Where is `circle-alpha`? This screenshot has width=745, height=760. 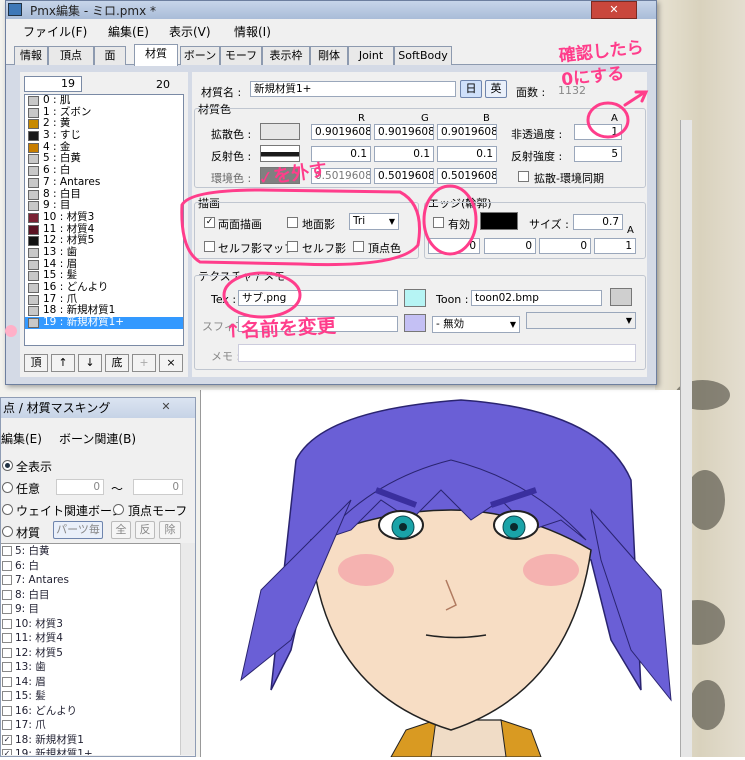
circle-alpha is located at coordinates (608, 120).